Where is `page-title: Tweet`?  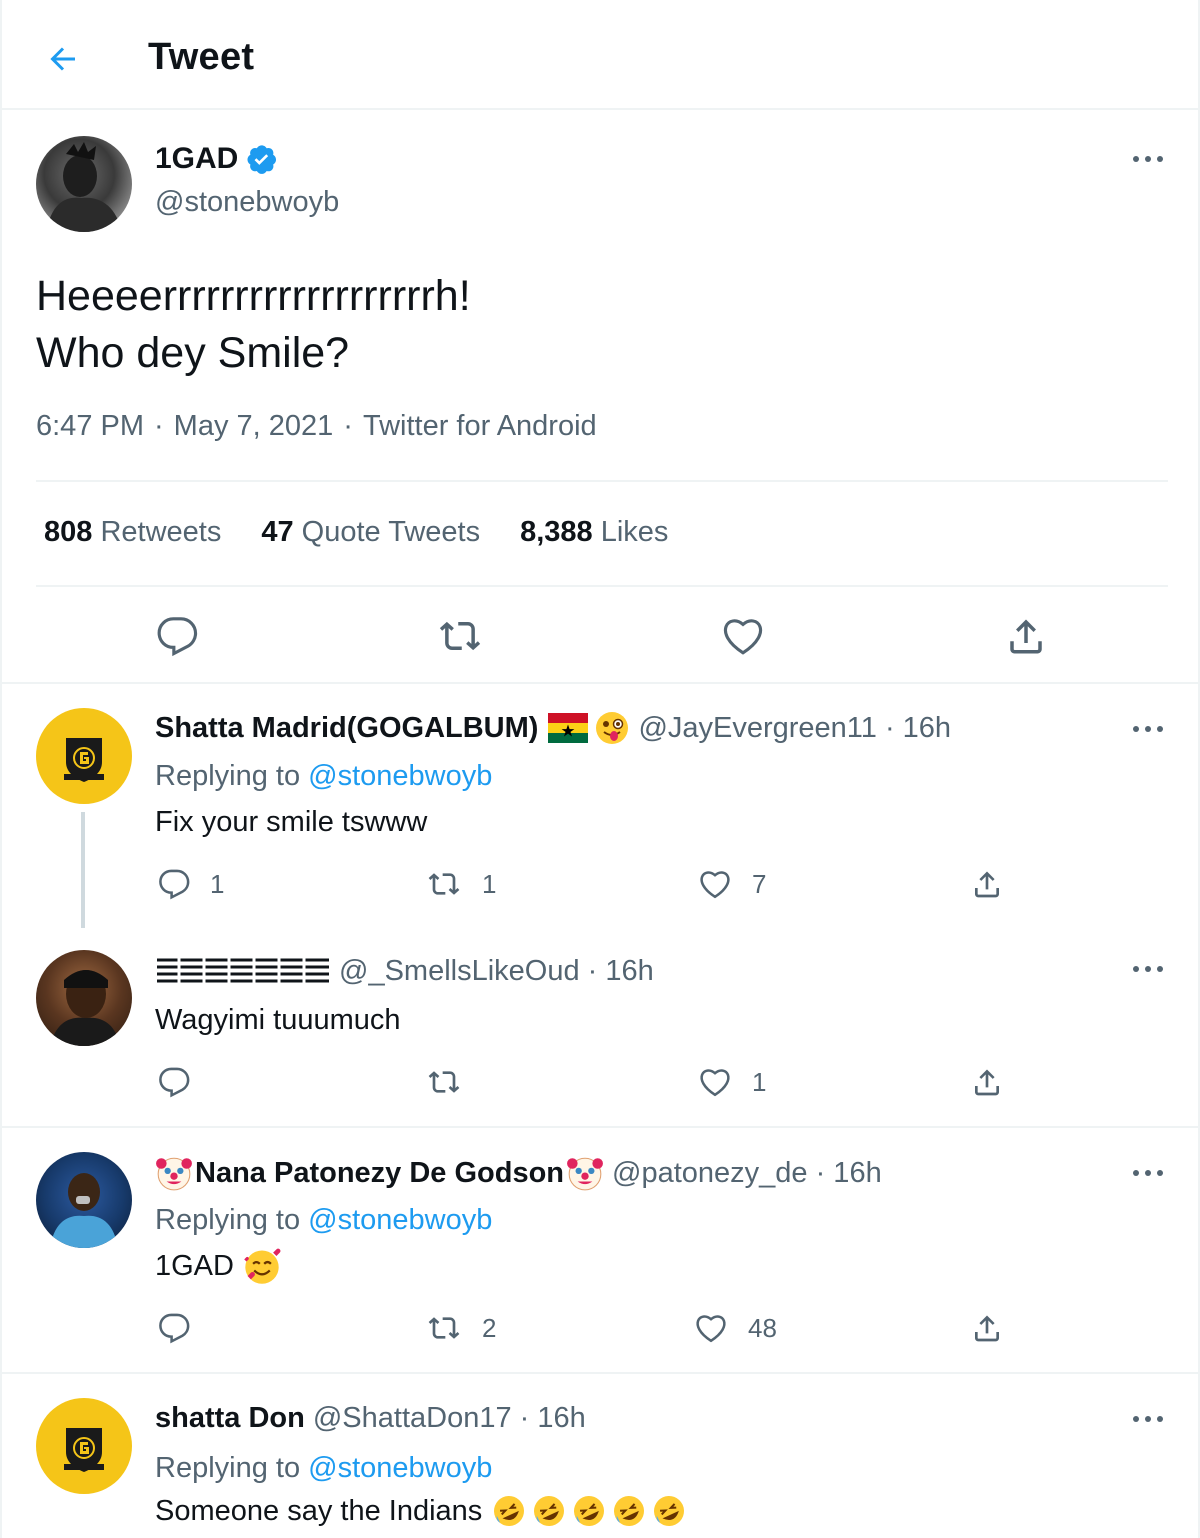
page-title: Tweet is located at coordinates (201, 57).